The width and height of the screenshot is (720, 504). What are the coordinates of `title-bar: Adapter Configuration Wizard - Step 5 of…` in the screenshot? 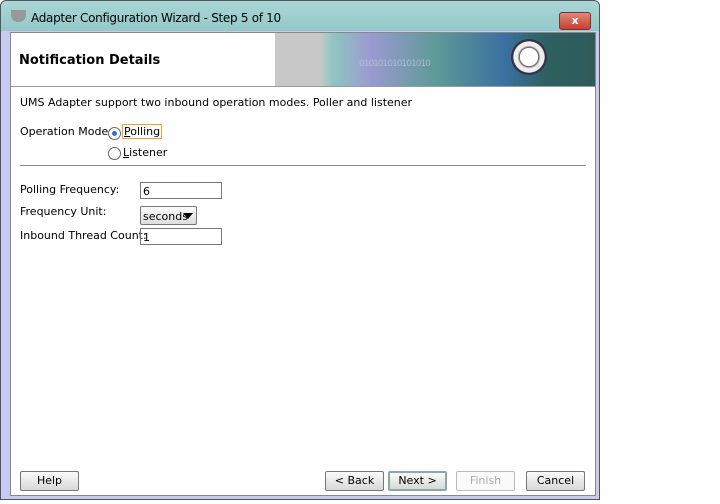 It's located at (300, 16).